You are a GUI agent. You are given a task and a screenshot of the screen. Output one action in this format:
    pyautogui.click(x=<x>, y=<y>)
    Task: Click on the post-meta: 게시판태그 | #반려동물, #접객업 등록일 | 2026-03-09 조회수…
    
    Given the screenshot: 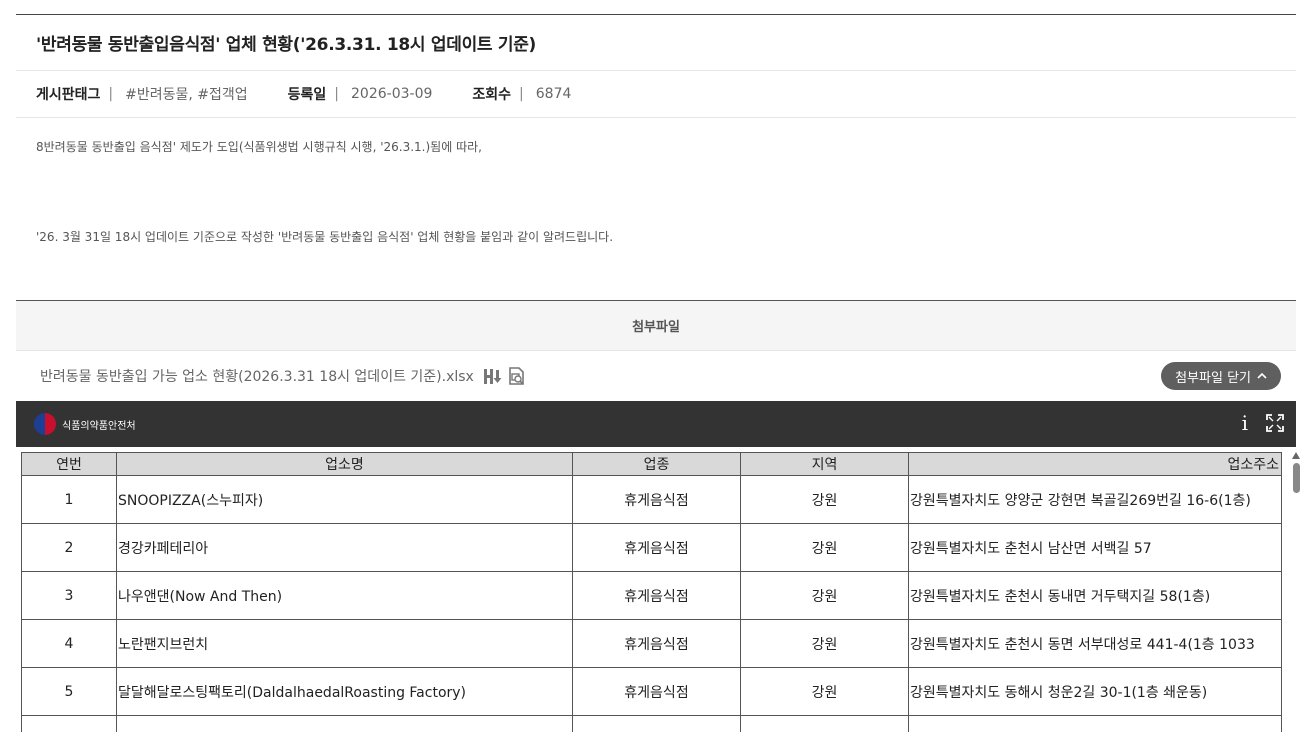 What is the action you would take?
    pyautogui.click(x=656, y=94)
    